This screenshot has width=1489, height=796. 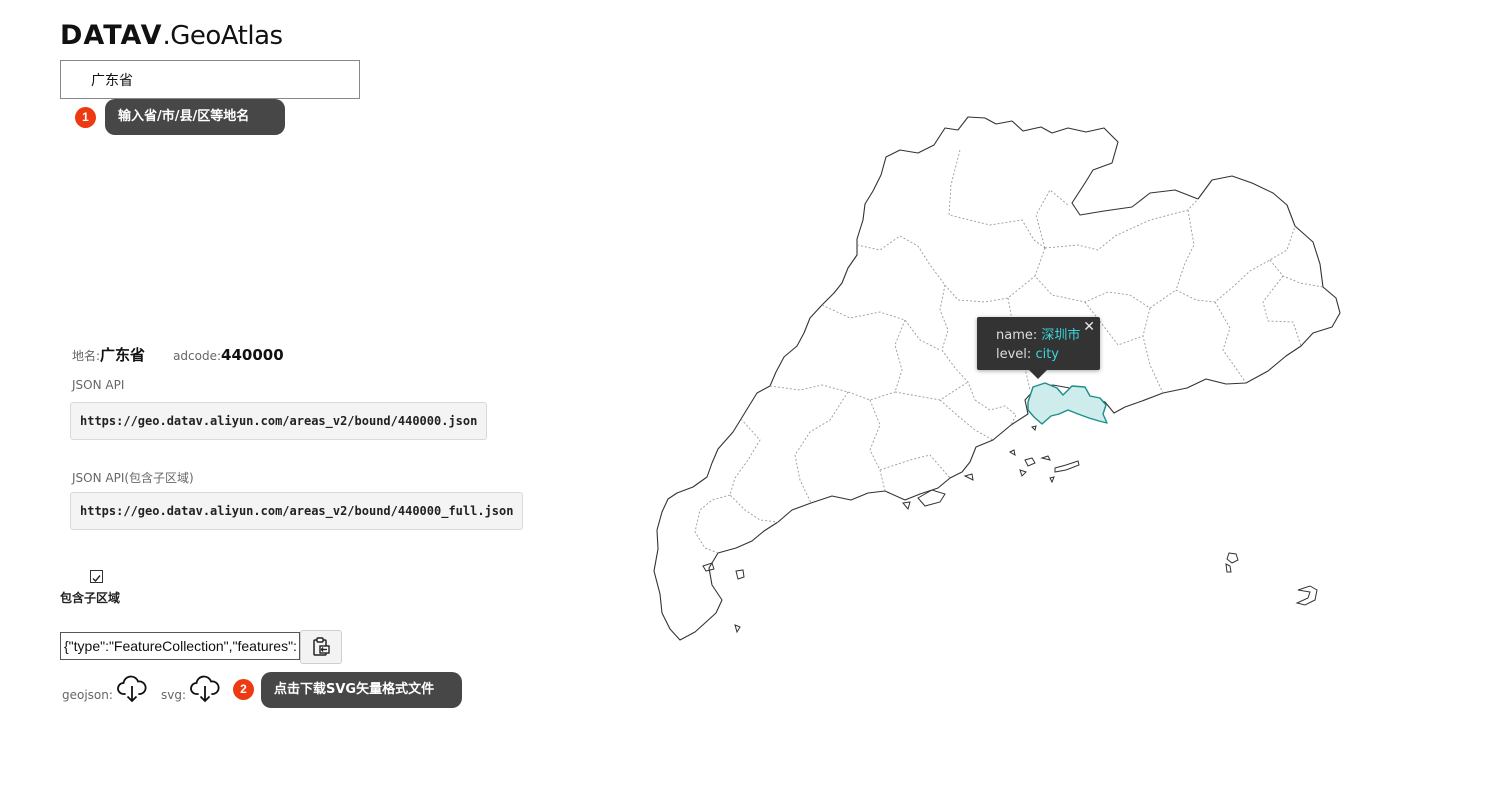 What do you see at coordinates (1014, 354) in the screenshot?
I see `tooltip-level-key: level:` at bounding box center [1014, 354].